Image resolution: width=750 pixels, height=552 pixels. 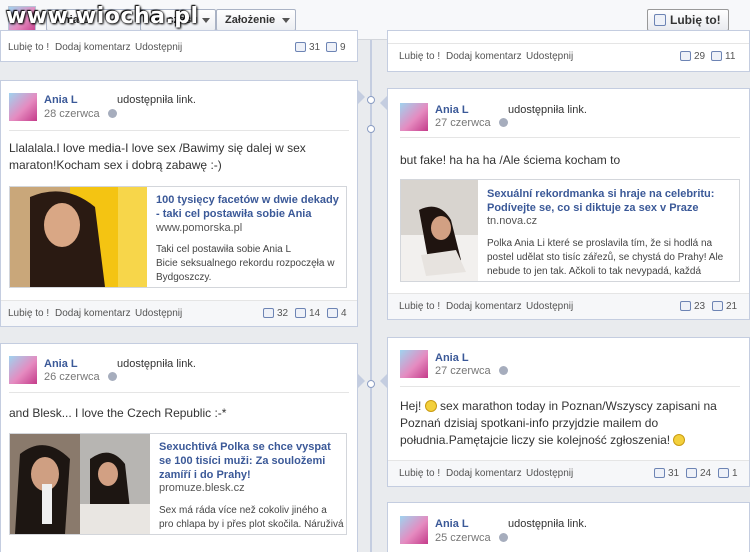 What do you see at coordinates (512, 221) in the screenshot?
I see `link-domain: tn.nova.cz` at bounding box center [512, 221].